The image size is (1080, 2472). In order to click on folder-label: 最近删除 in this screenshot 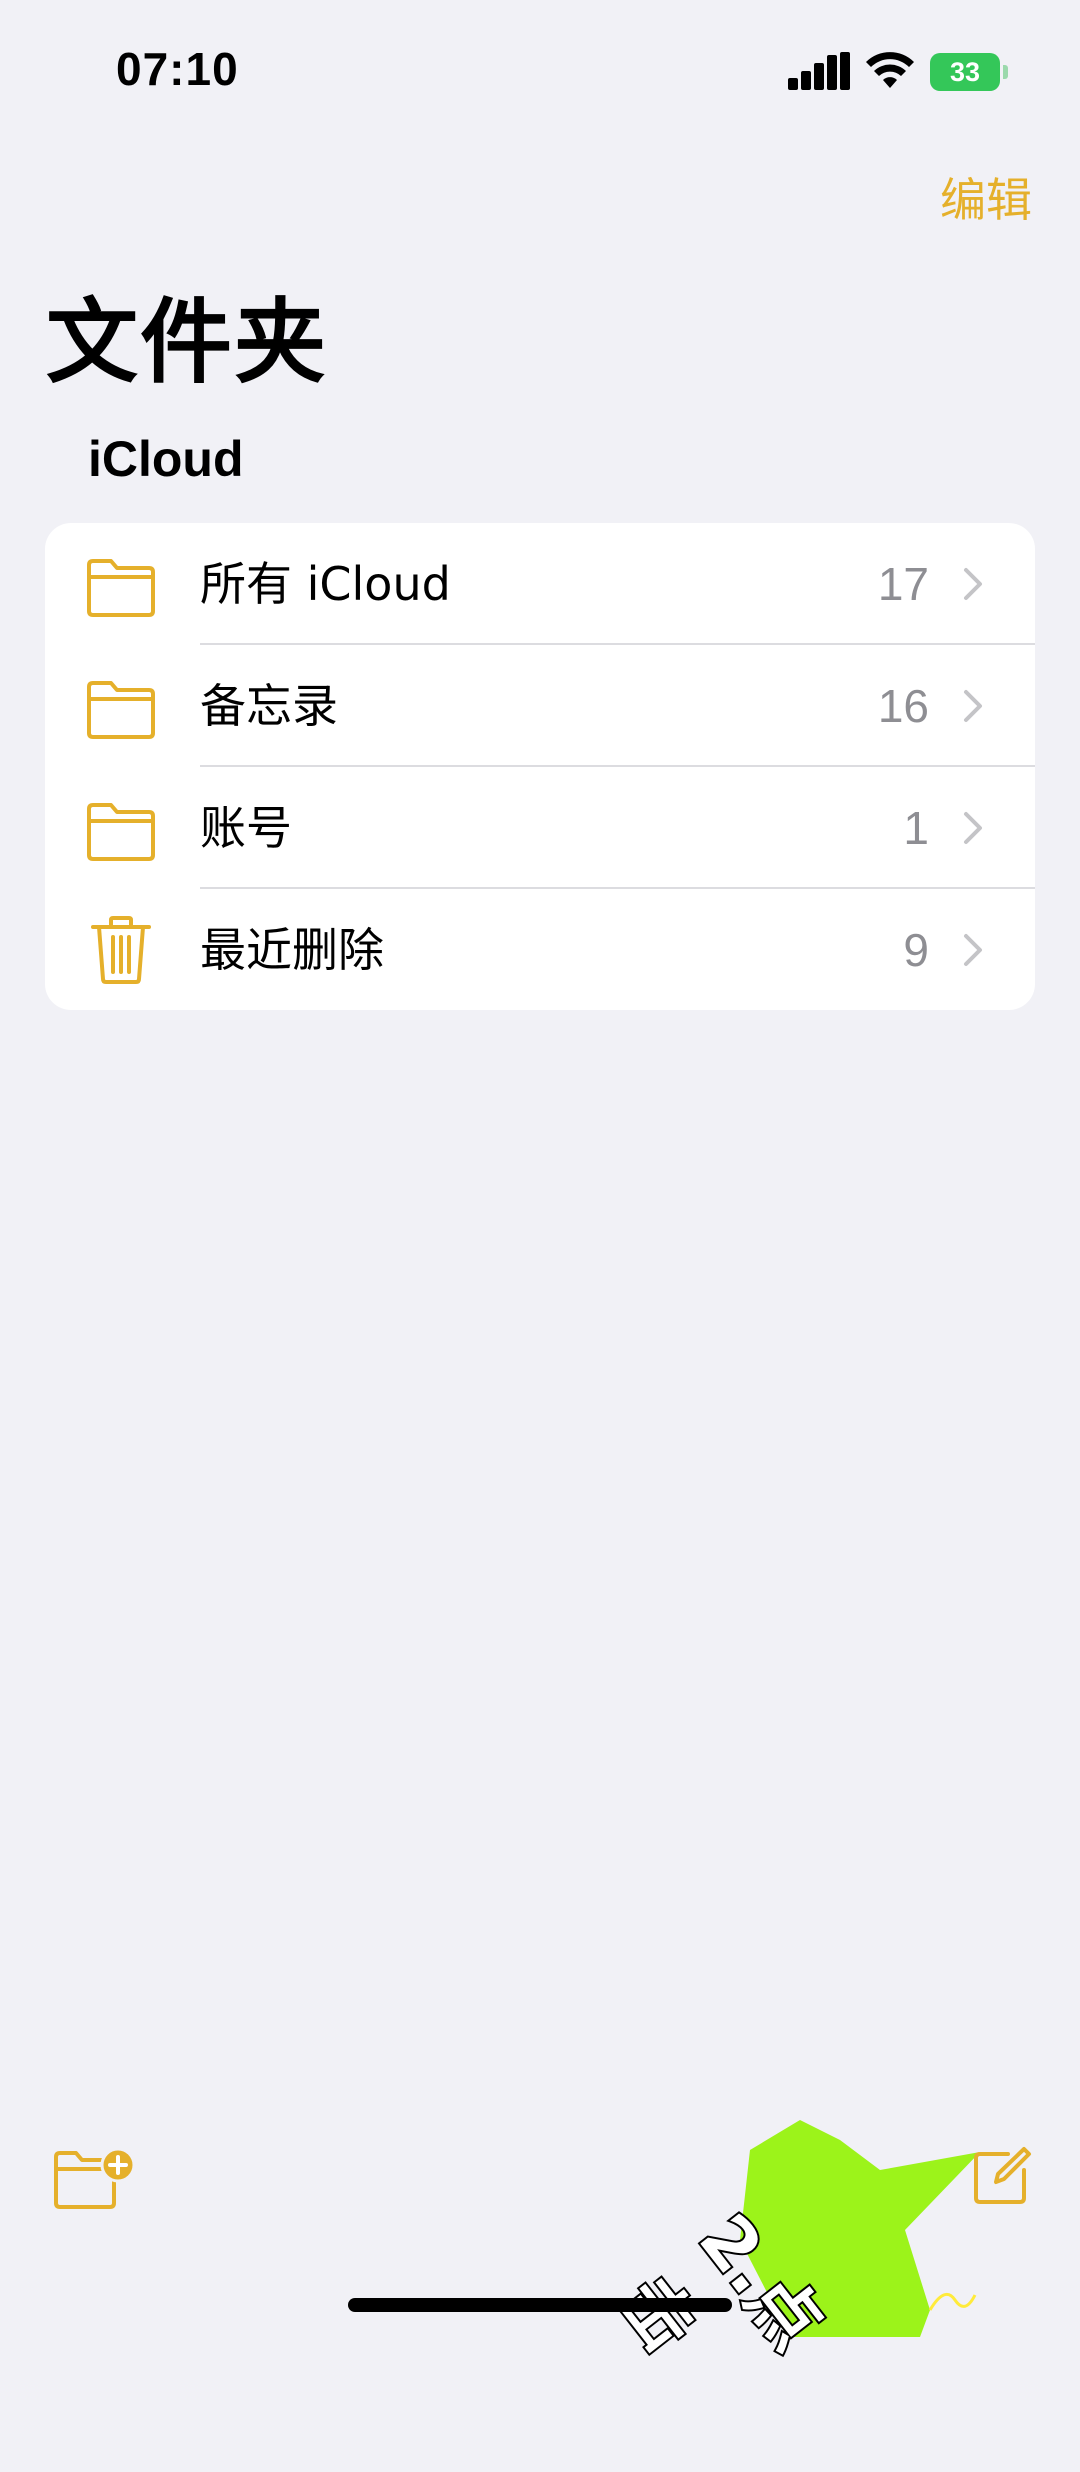, I will do `click(292, 950)`.